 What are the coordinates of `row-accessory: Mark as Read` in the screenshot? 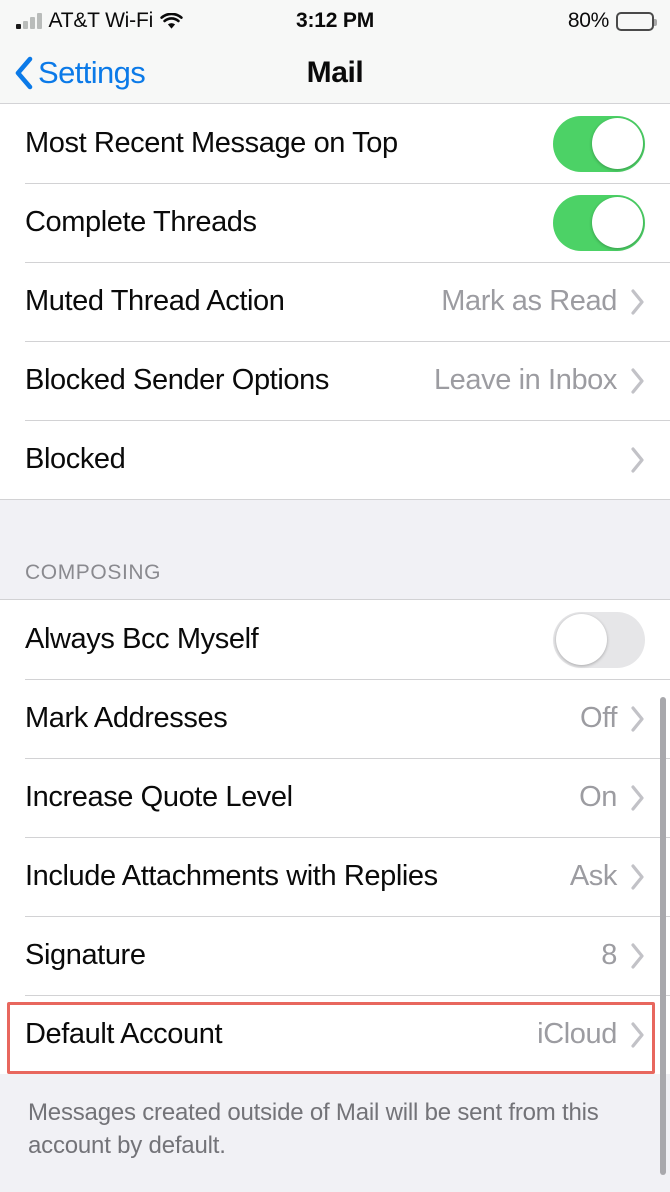 It's located at (543, 301).